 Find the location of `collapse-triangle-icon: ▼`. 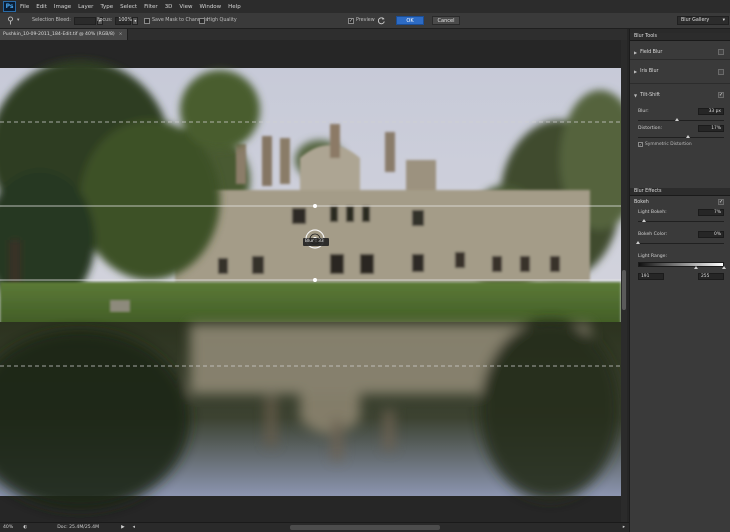

collapse-triangle-icon: ▼ is located at coordinates (635, 95).